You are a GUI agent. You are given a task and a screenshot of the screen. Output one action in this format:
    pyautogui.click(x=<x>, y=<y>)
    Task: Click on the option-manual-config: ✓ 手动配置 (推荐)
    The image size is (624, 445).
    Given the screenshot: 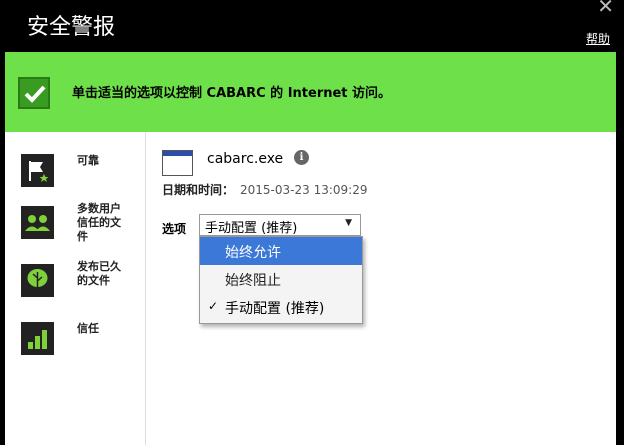 What is the action you would take?
    pyautogui.click(x=281, y=307)
    